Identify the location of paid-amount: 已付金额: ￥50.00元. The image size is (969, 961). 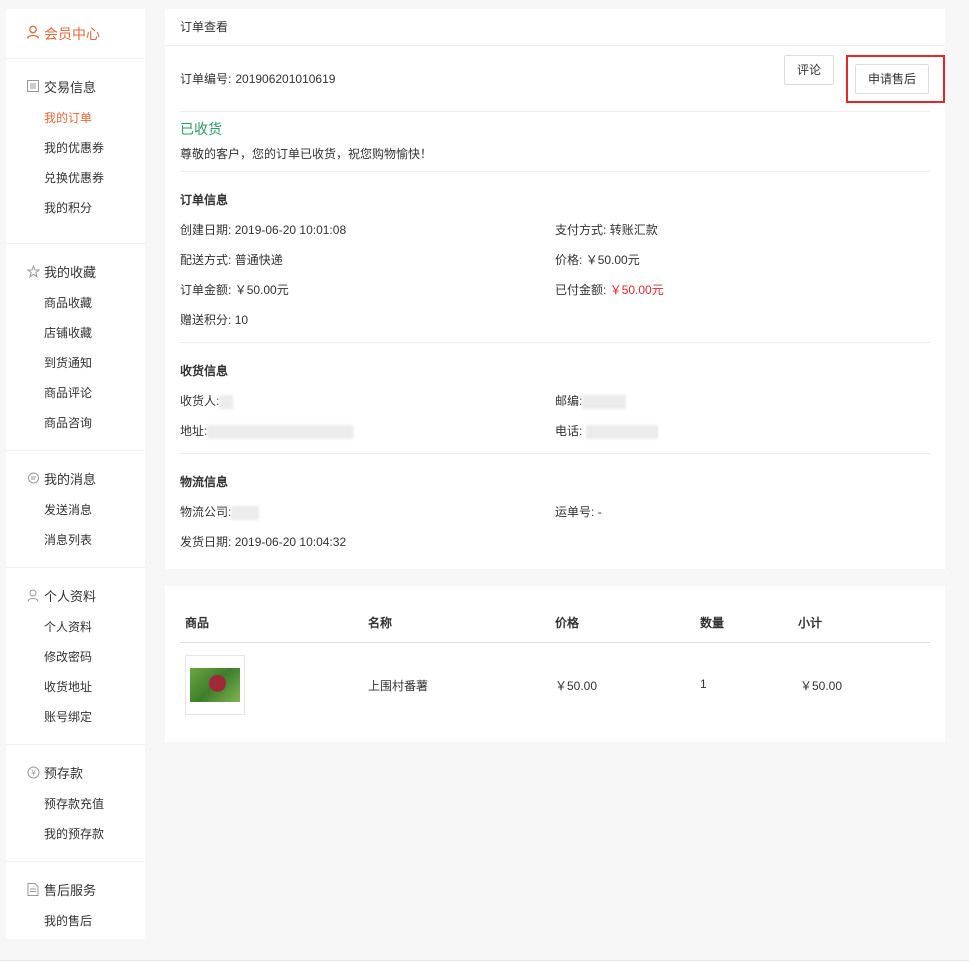
(609, 290).